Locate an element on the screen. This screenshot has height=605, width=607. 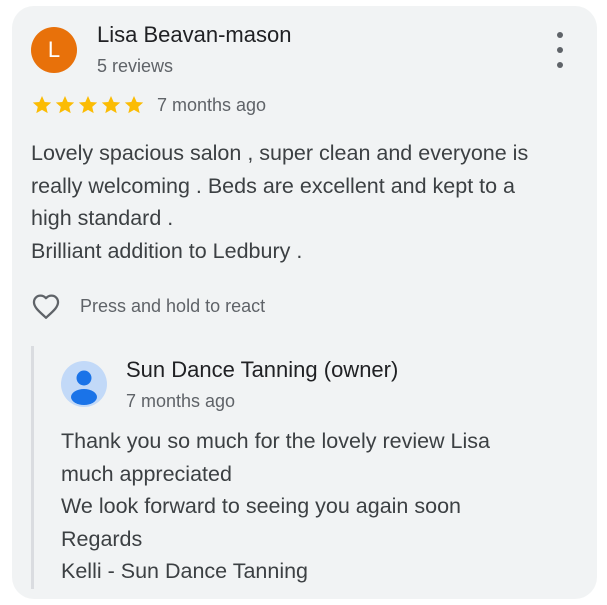
reply-text-line: much appreciated is located at coordinates (146, 473).